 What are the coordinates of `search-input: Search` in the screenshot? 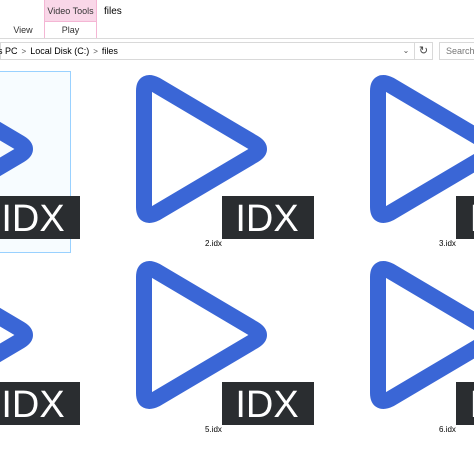 It's located at (456, 51).